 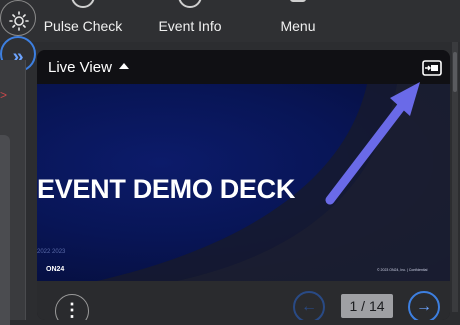 What do you see at coordinates (455, 177) in the screenshot?
I see `scrollbar` at bounding box center [455, 177].